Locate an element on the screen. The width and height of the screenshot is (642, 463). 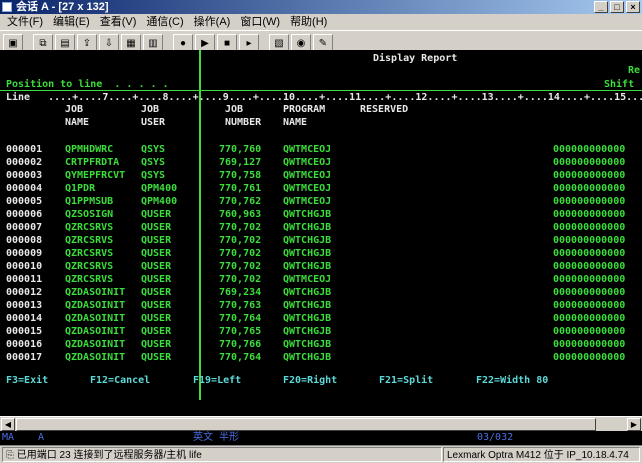
menu-edit: 编辑(E) is located at coordinates (71, 22).